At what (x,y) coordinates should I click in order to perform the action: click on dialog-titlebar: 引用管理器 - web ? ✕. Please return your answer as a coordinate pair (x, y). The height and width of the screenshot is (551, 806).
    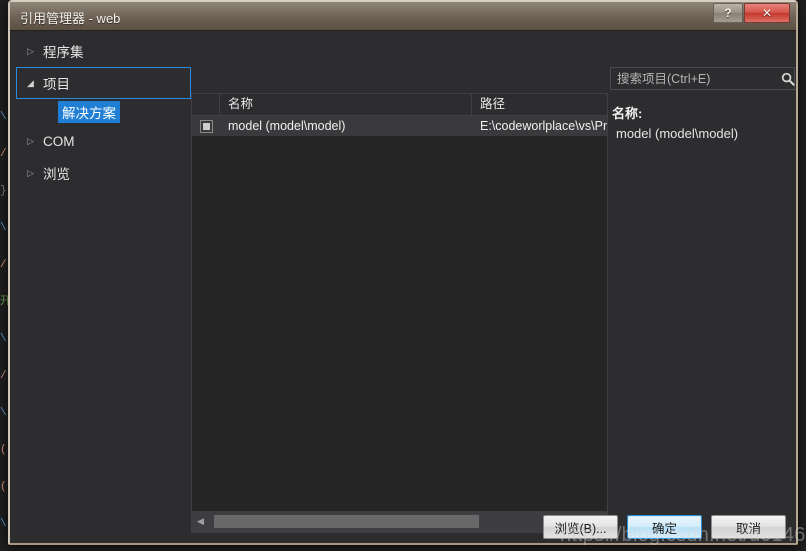
    Looking at the image, I should click on (403, 16).